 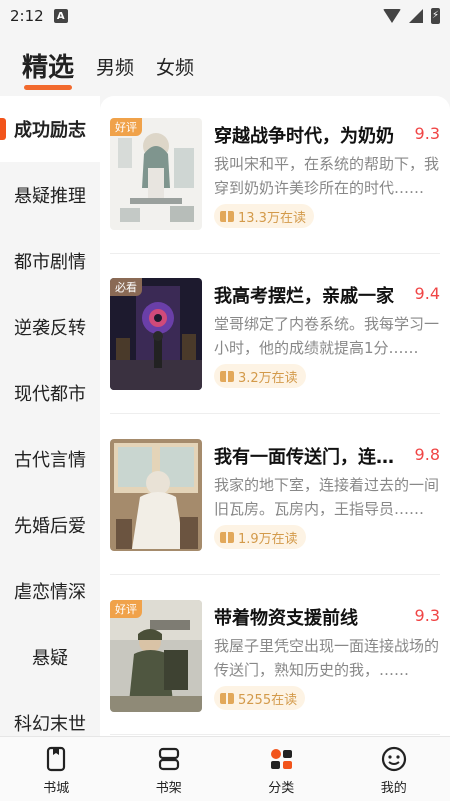 What do you see at coordinates (309, 617) in the screenshot?
I see `book-title: 带着物资支援前线` at bounding box center [309, 617].